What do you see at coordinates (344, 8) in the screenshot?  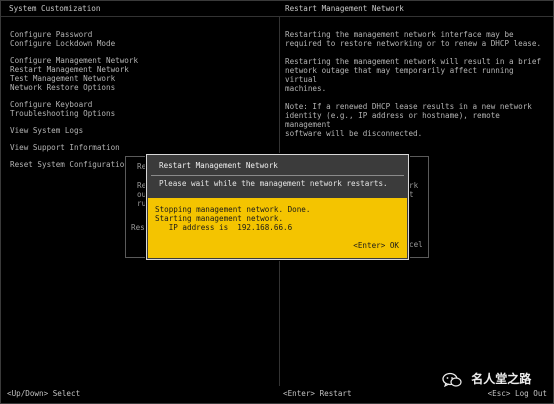 I see `right-panel-title: Restart Management Network` at bounding box center [344, 8].